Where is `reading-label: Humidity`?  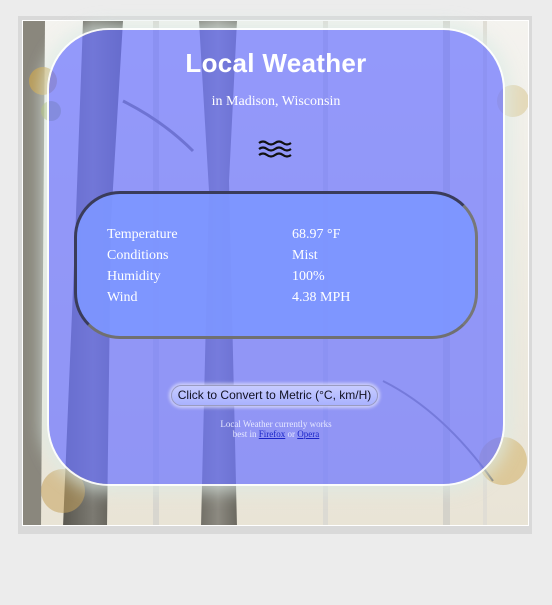
reading-label: Humidity is located at coordinates (134, 276).